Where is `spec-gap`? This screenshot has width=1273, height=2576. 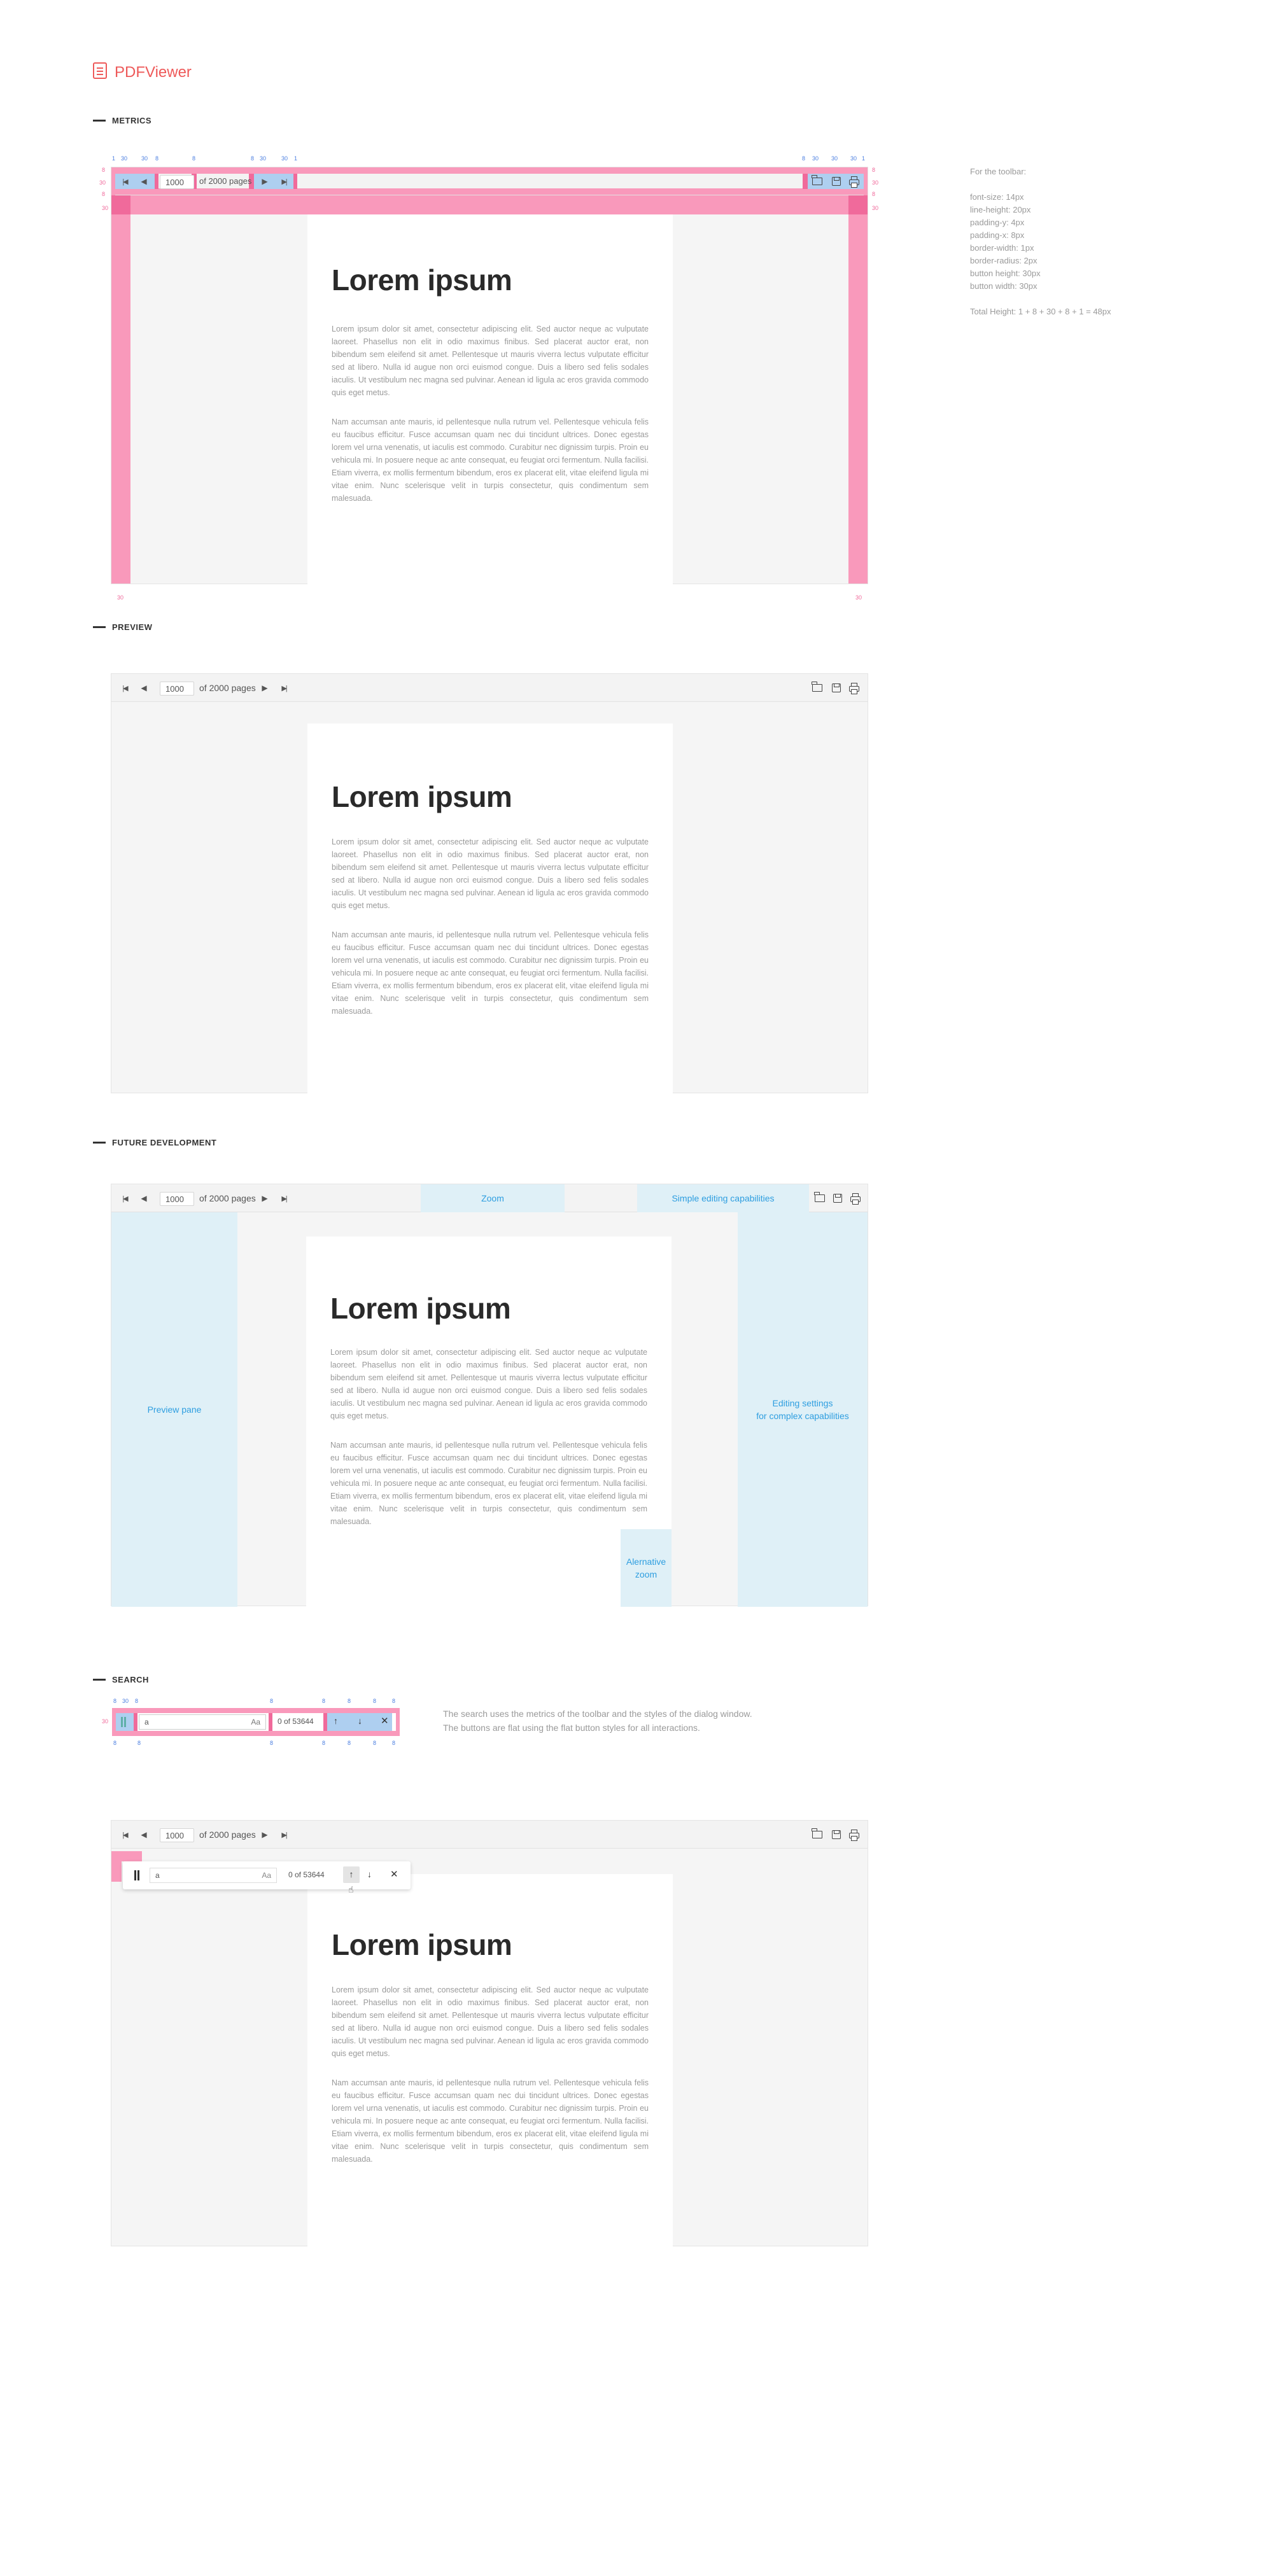 spec-gap is located at coordinates (1040, 184).